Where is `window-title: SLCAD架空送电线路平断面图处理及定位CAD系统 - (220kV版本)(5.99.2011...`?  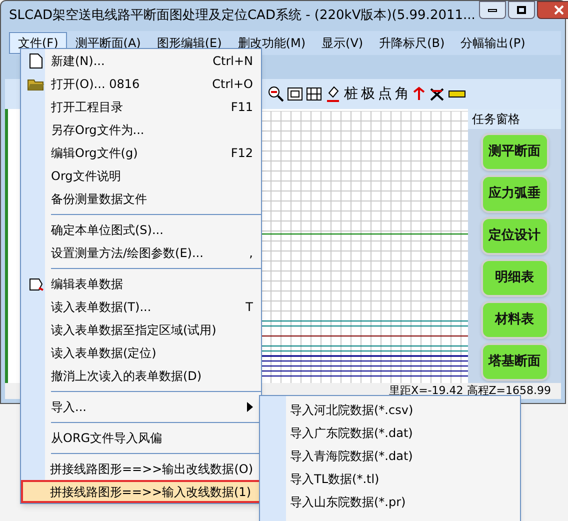 window-title: SLCAD架空送电线路平断面图处理及定位CAD系统 - (220kV版本)(5.99.2011... is located at coordinates (242, 16).